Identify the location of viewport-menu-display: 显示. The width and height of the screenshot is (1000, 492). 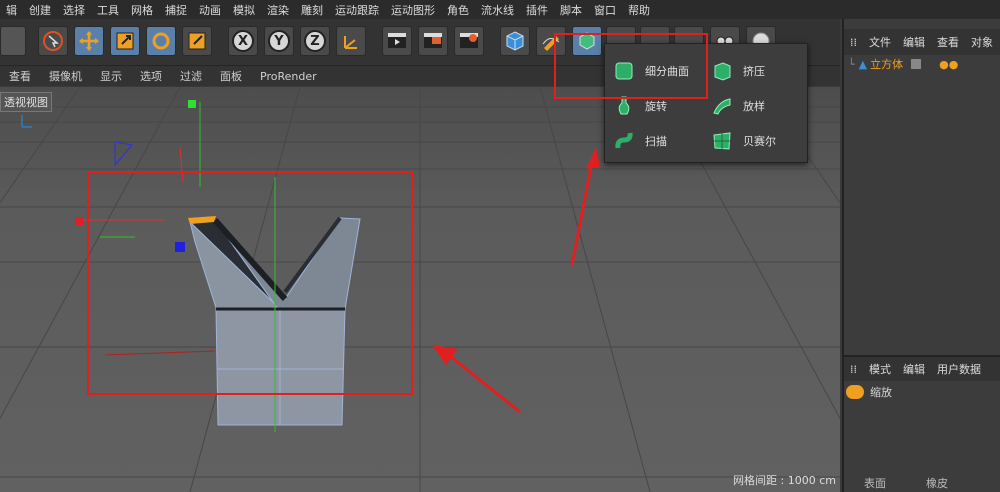
(111, 76).